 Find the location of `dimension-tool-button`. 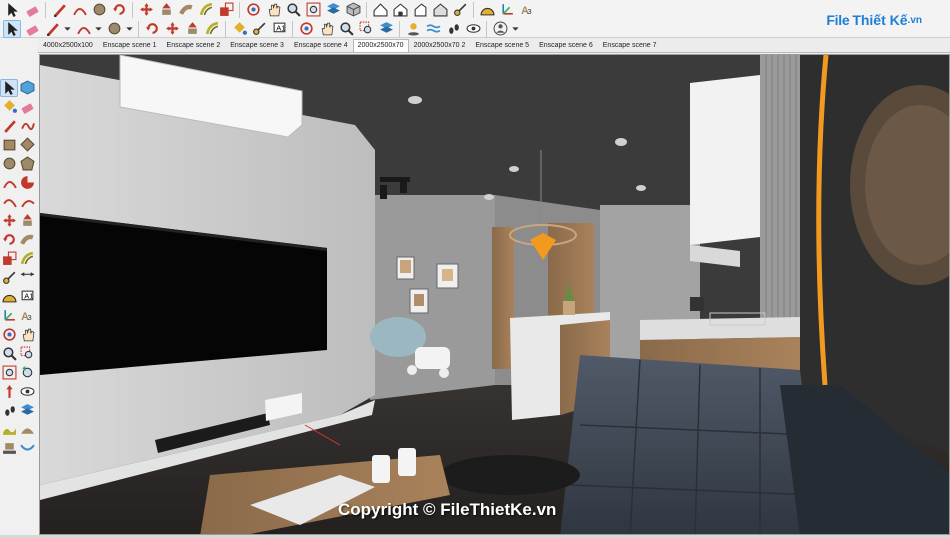

dimension-tool-button is located at coordinates (27, 278).